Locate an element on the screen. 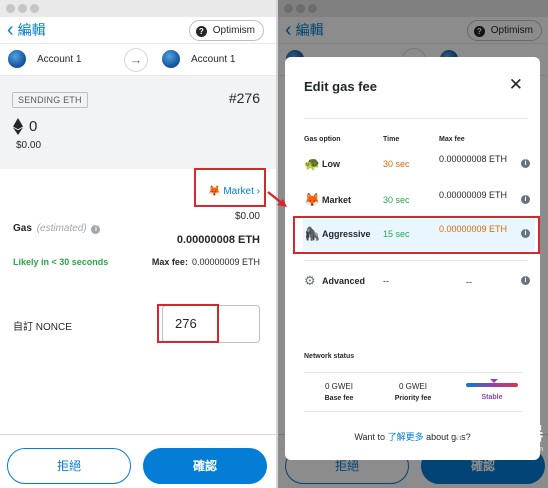  reject-button: 拒絕 is located at coordinates (69, 466).